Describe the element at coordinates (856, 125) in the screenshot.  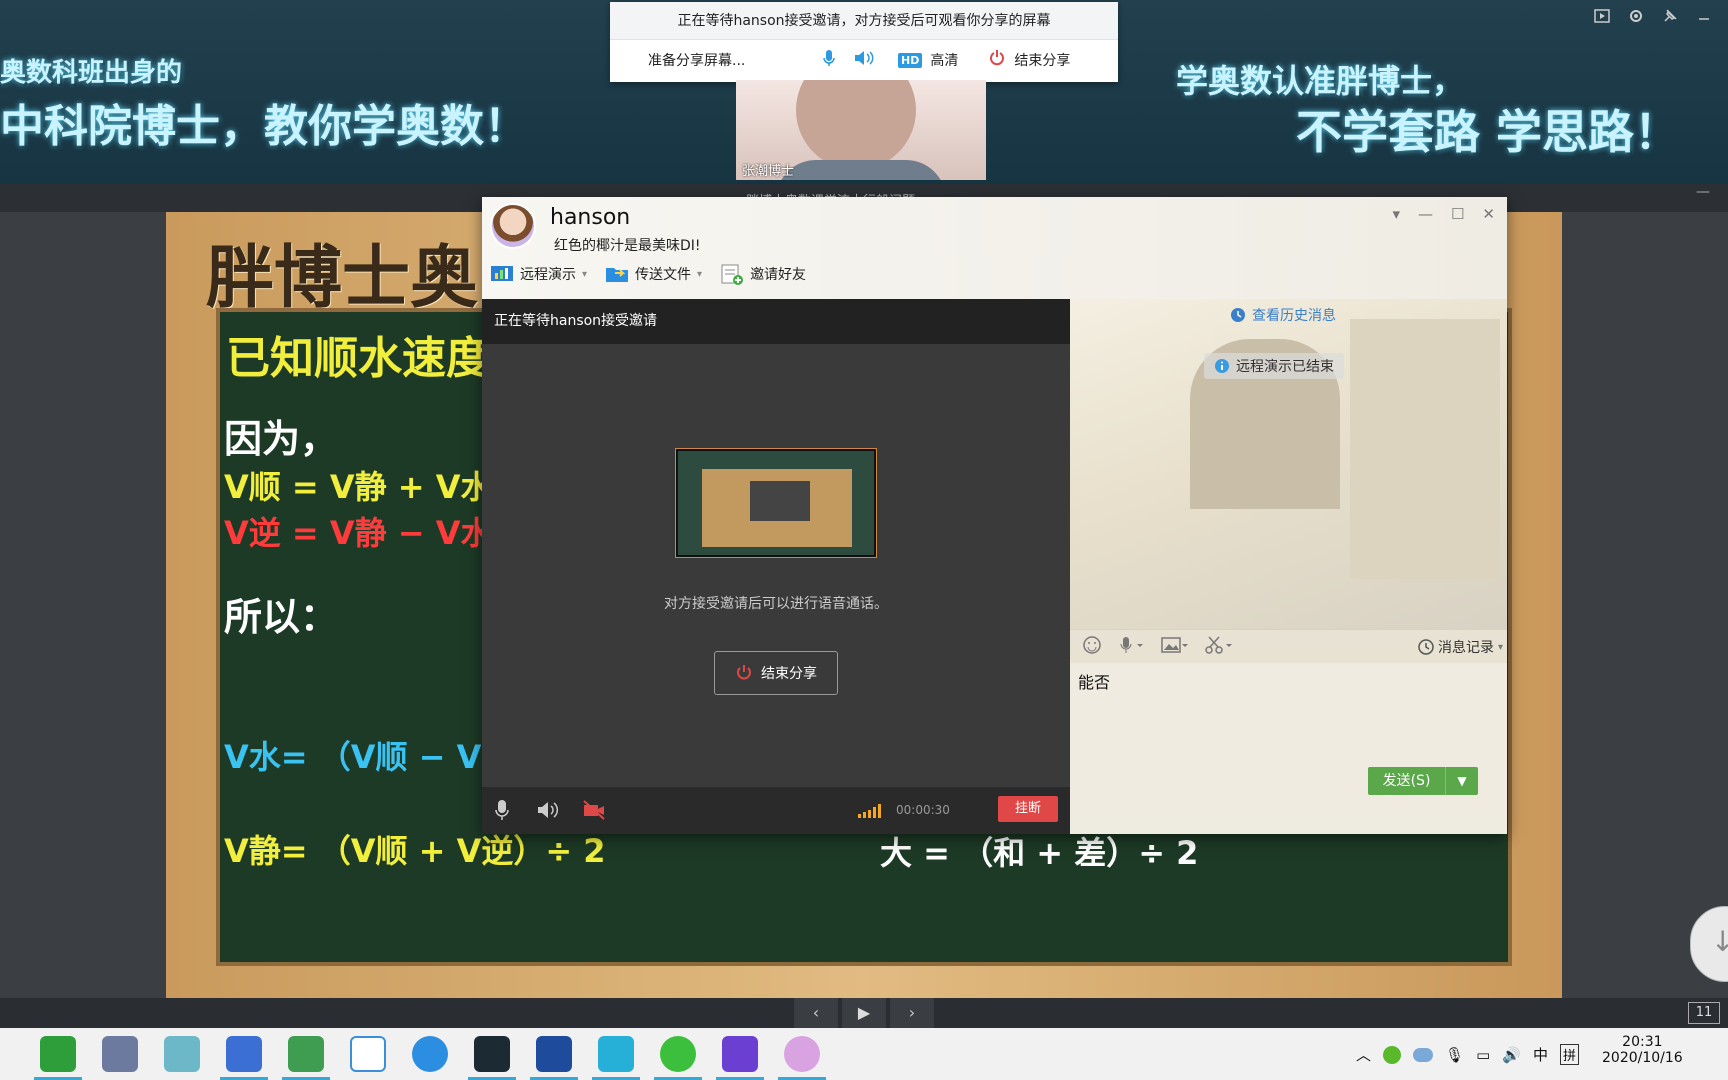
I see `webcam-face` at that location.